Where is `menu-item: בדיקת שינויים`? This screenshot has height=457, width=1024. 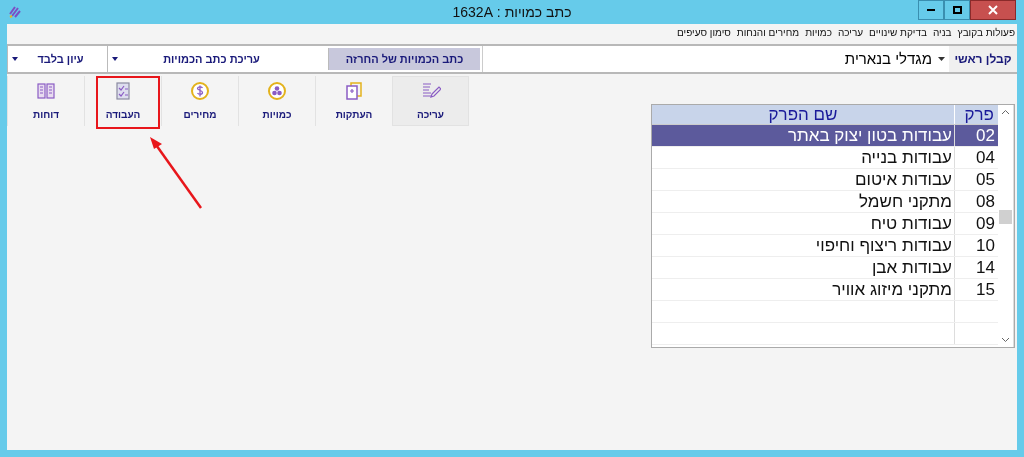
menu-item: בדיקת שינויים is located at coordinates (898, 32).